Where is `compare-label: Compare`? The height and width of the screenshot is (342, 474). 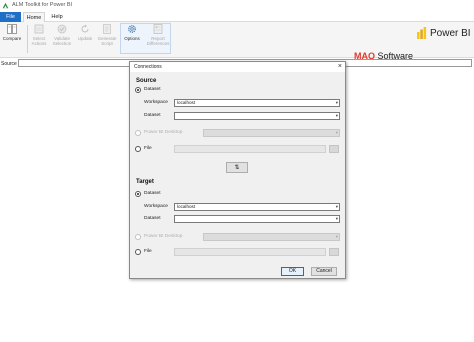 compare-label: Compare is located at coordinates (12, 38).